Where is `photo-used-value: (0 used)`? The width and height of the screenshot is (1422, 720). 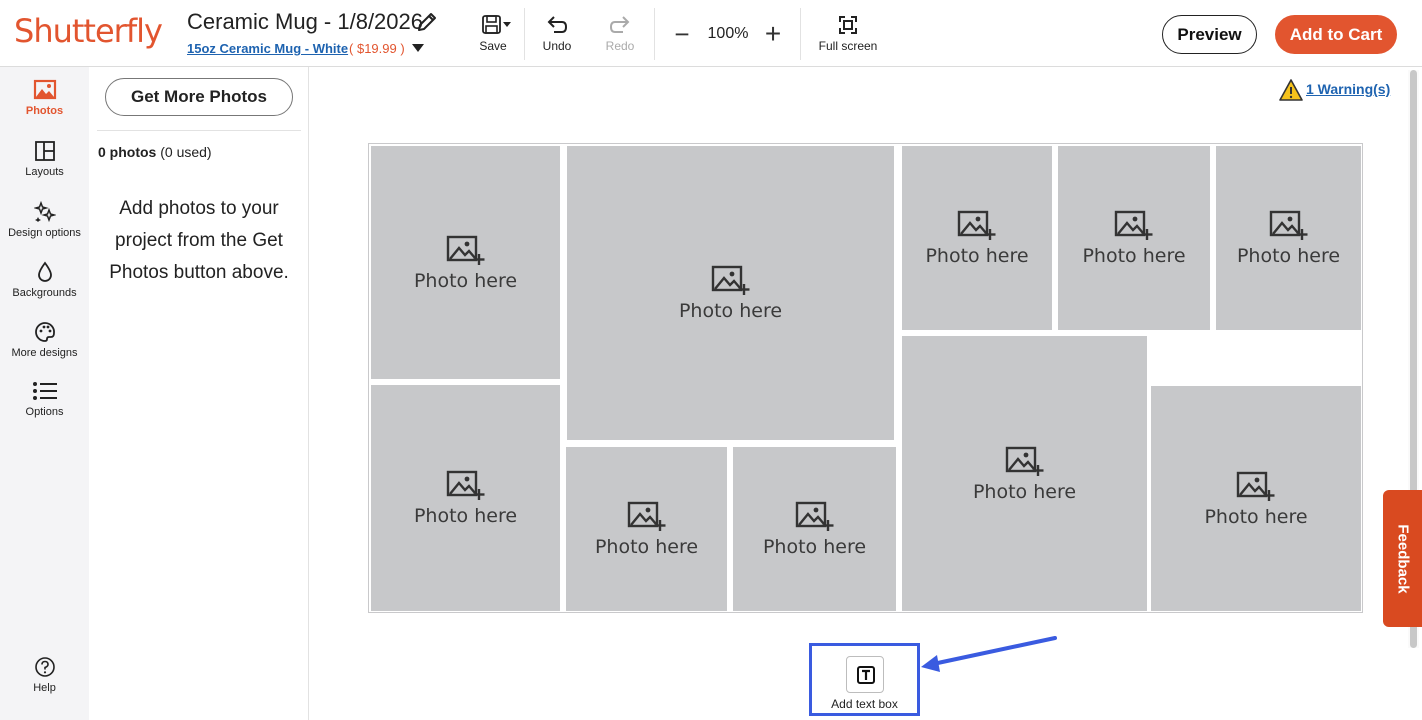 photo-used-value: (0 used) is located at coordinates (186, 152).